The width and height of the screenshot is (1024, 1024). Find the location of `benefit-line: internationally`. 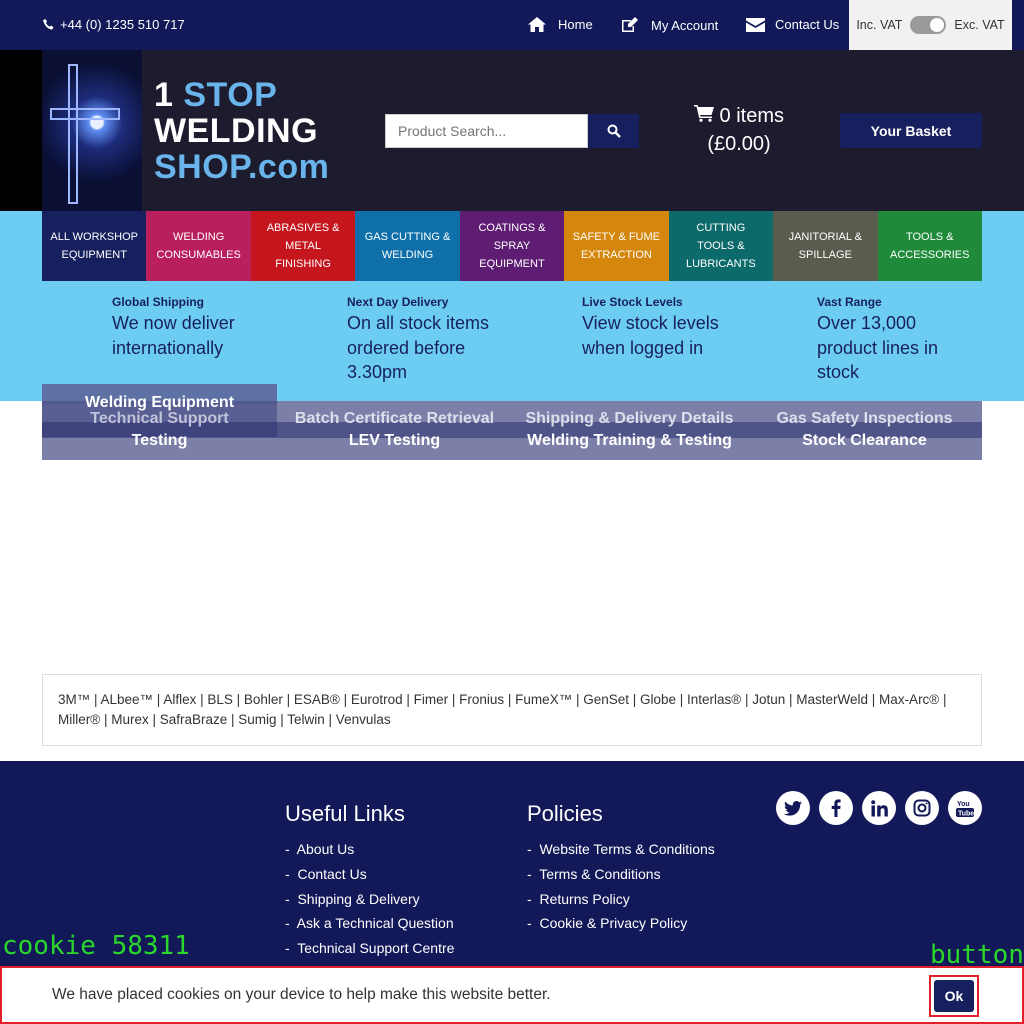

benefit-line: internationally is located at coordinates (168, 347).